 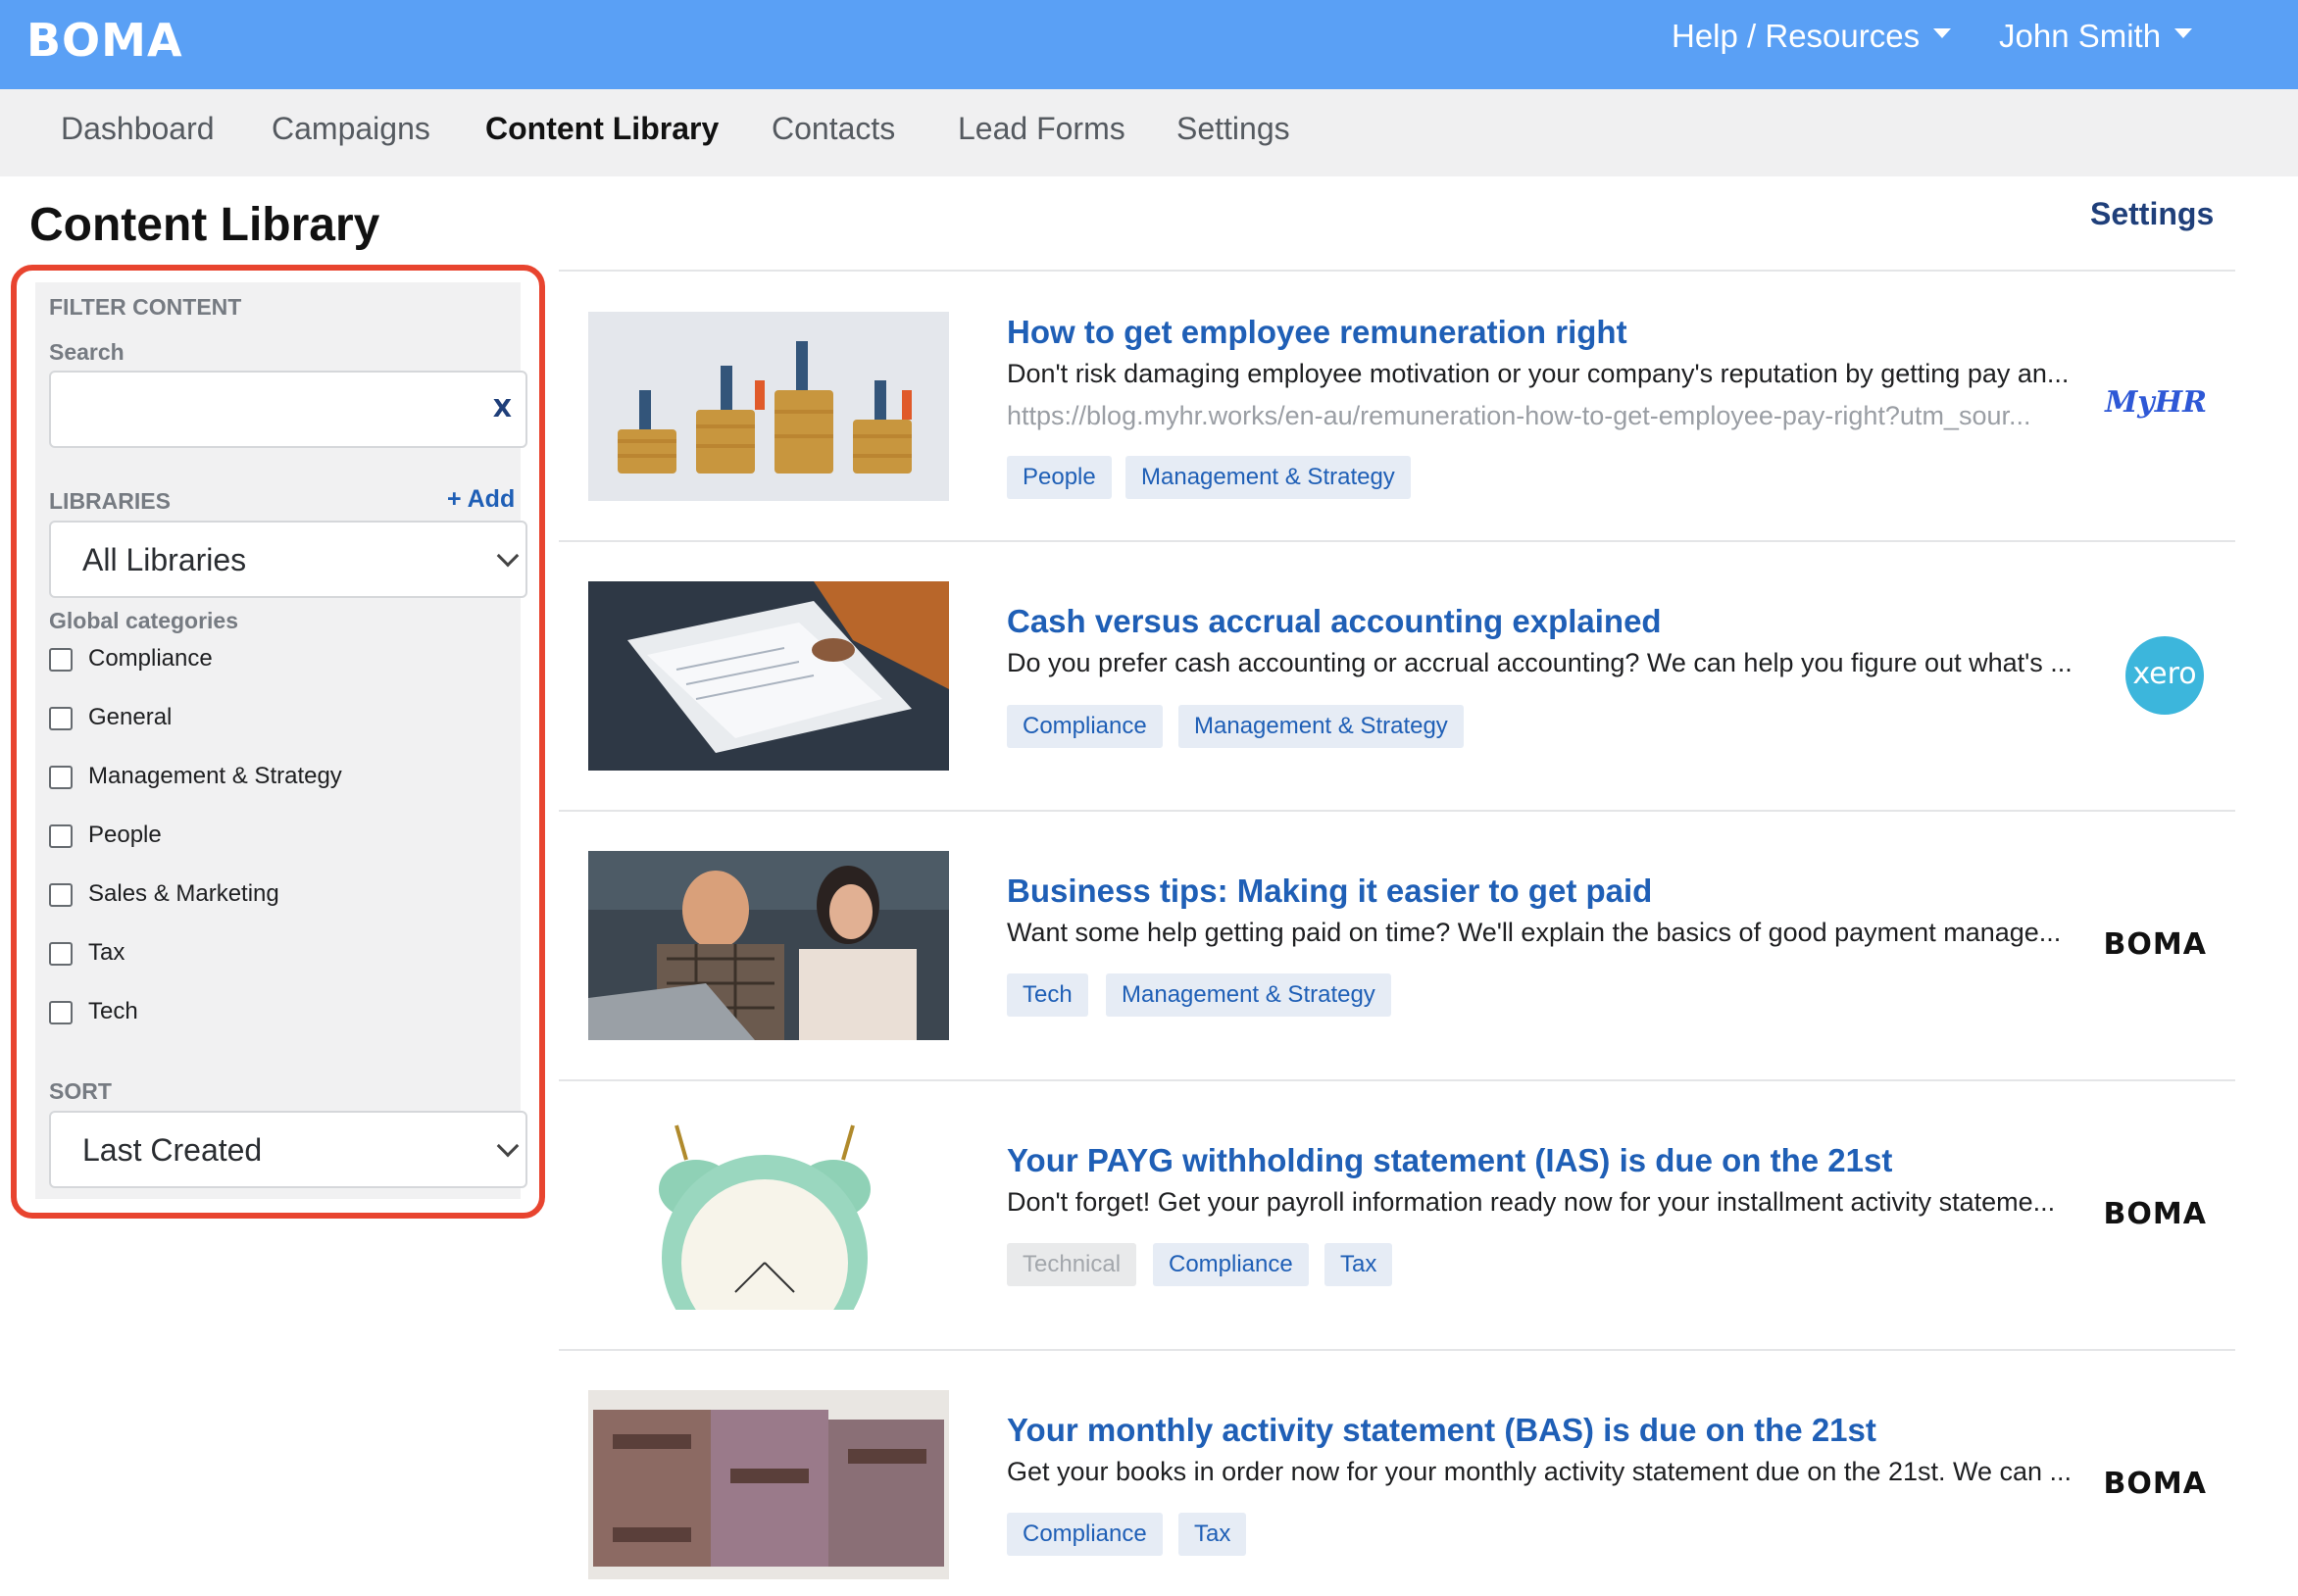 What do you see at coordinates (481, 499) in the screenshot?
I see `add-library-button: + Add` at bounding box center [481, 499].